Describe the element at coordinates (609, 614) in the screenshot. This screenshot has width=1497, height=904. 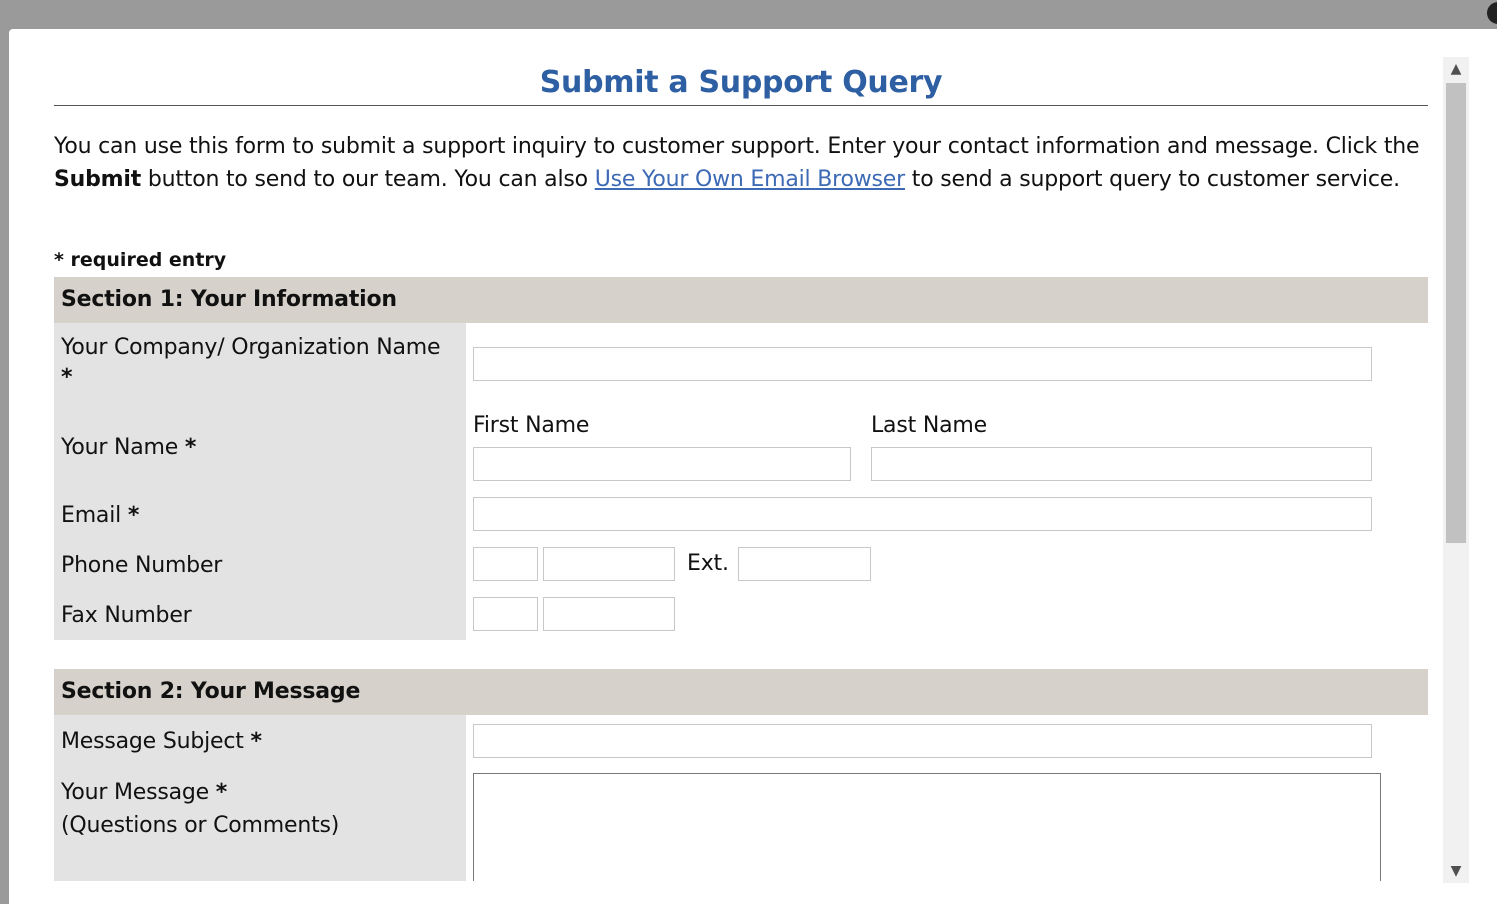
I see `fax-number-input` at that location.